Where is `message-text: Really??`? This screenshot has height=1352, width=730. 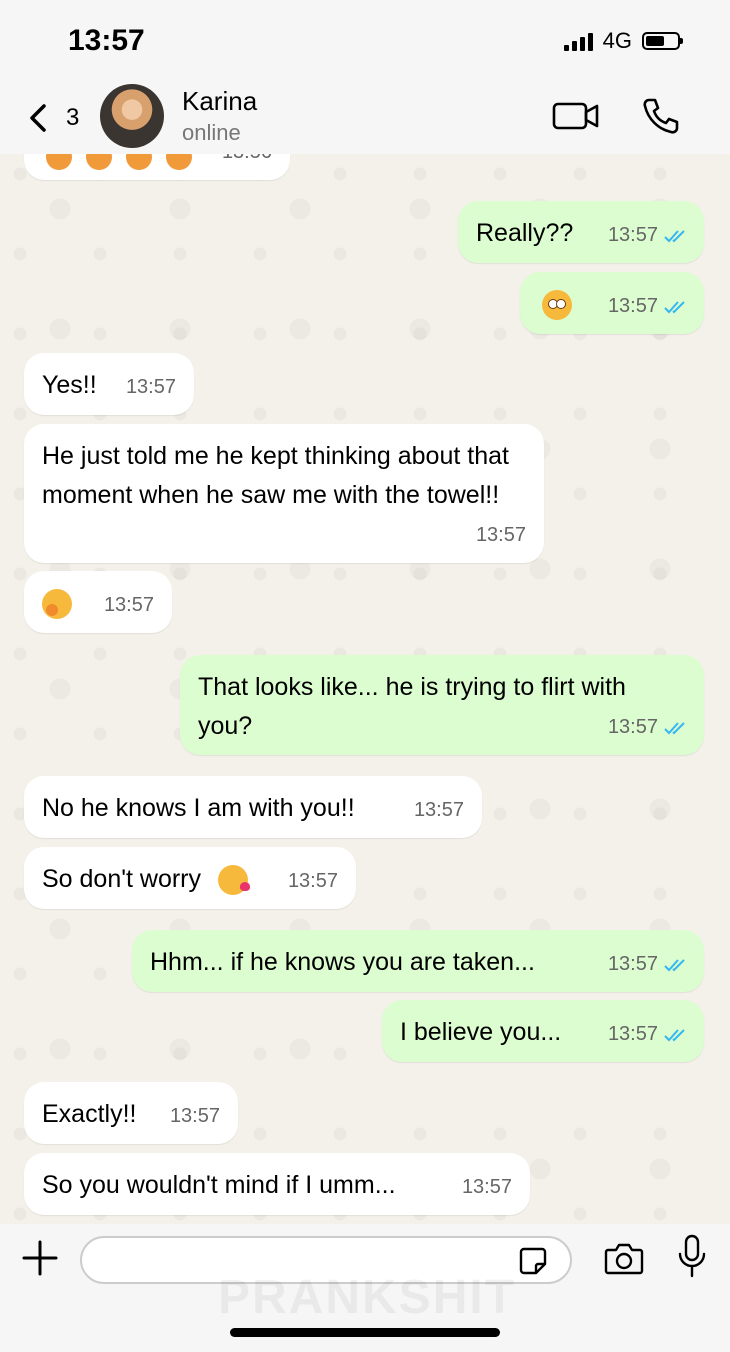 message-text: Really?? is located at coordinates (525, 233).